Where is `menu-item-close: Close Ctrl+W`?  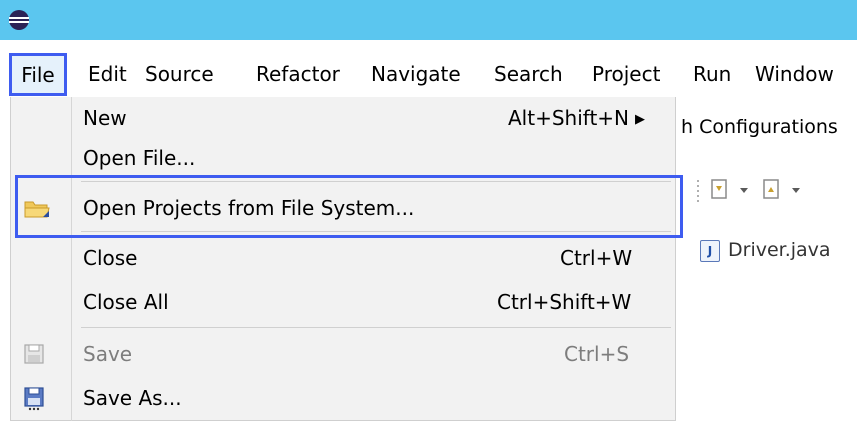 menu-item-close: Close Ctrl+W is located at coordinates (343, 258).